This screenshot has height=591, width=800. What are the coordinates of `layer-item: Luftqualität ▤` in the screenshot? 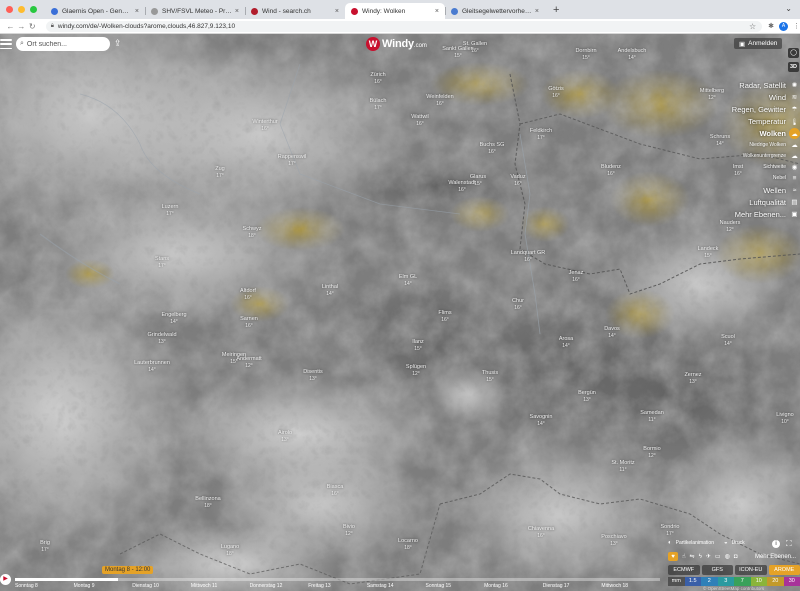 It's located at (740, 202).